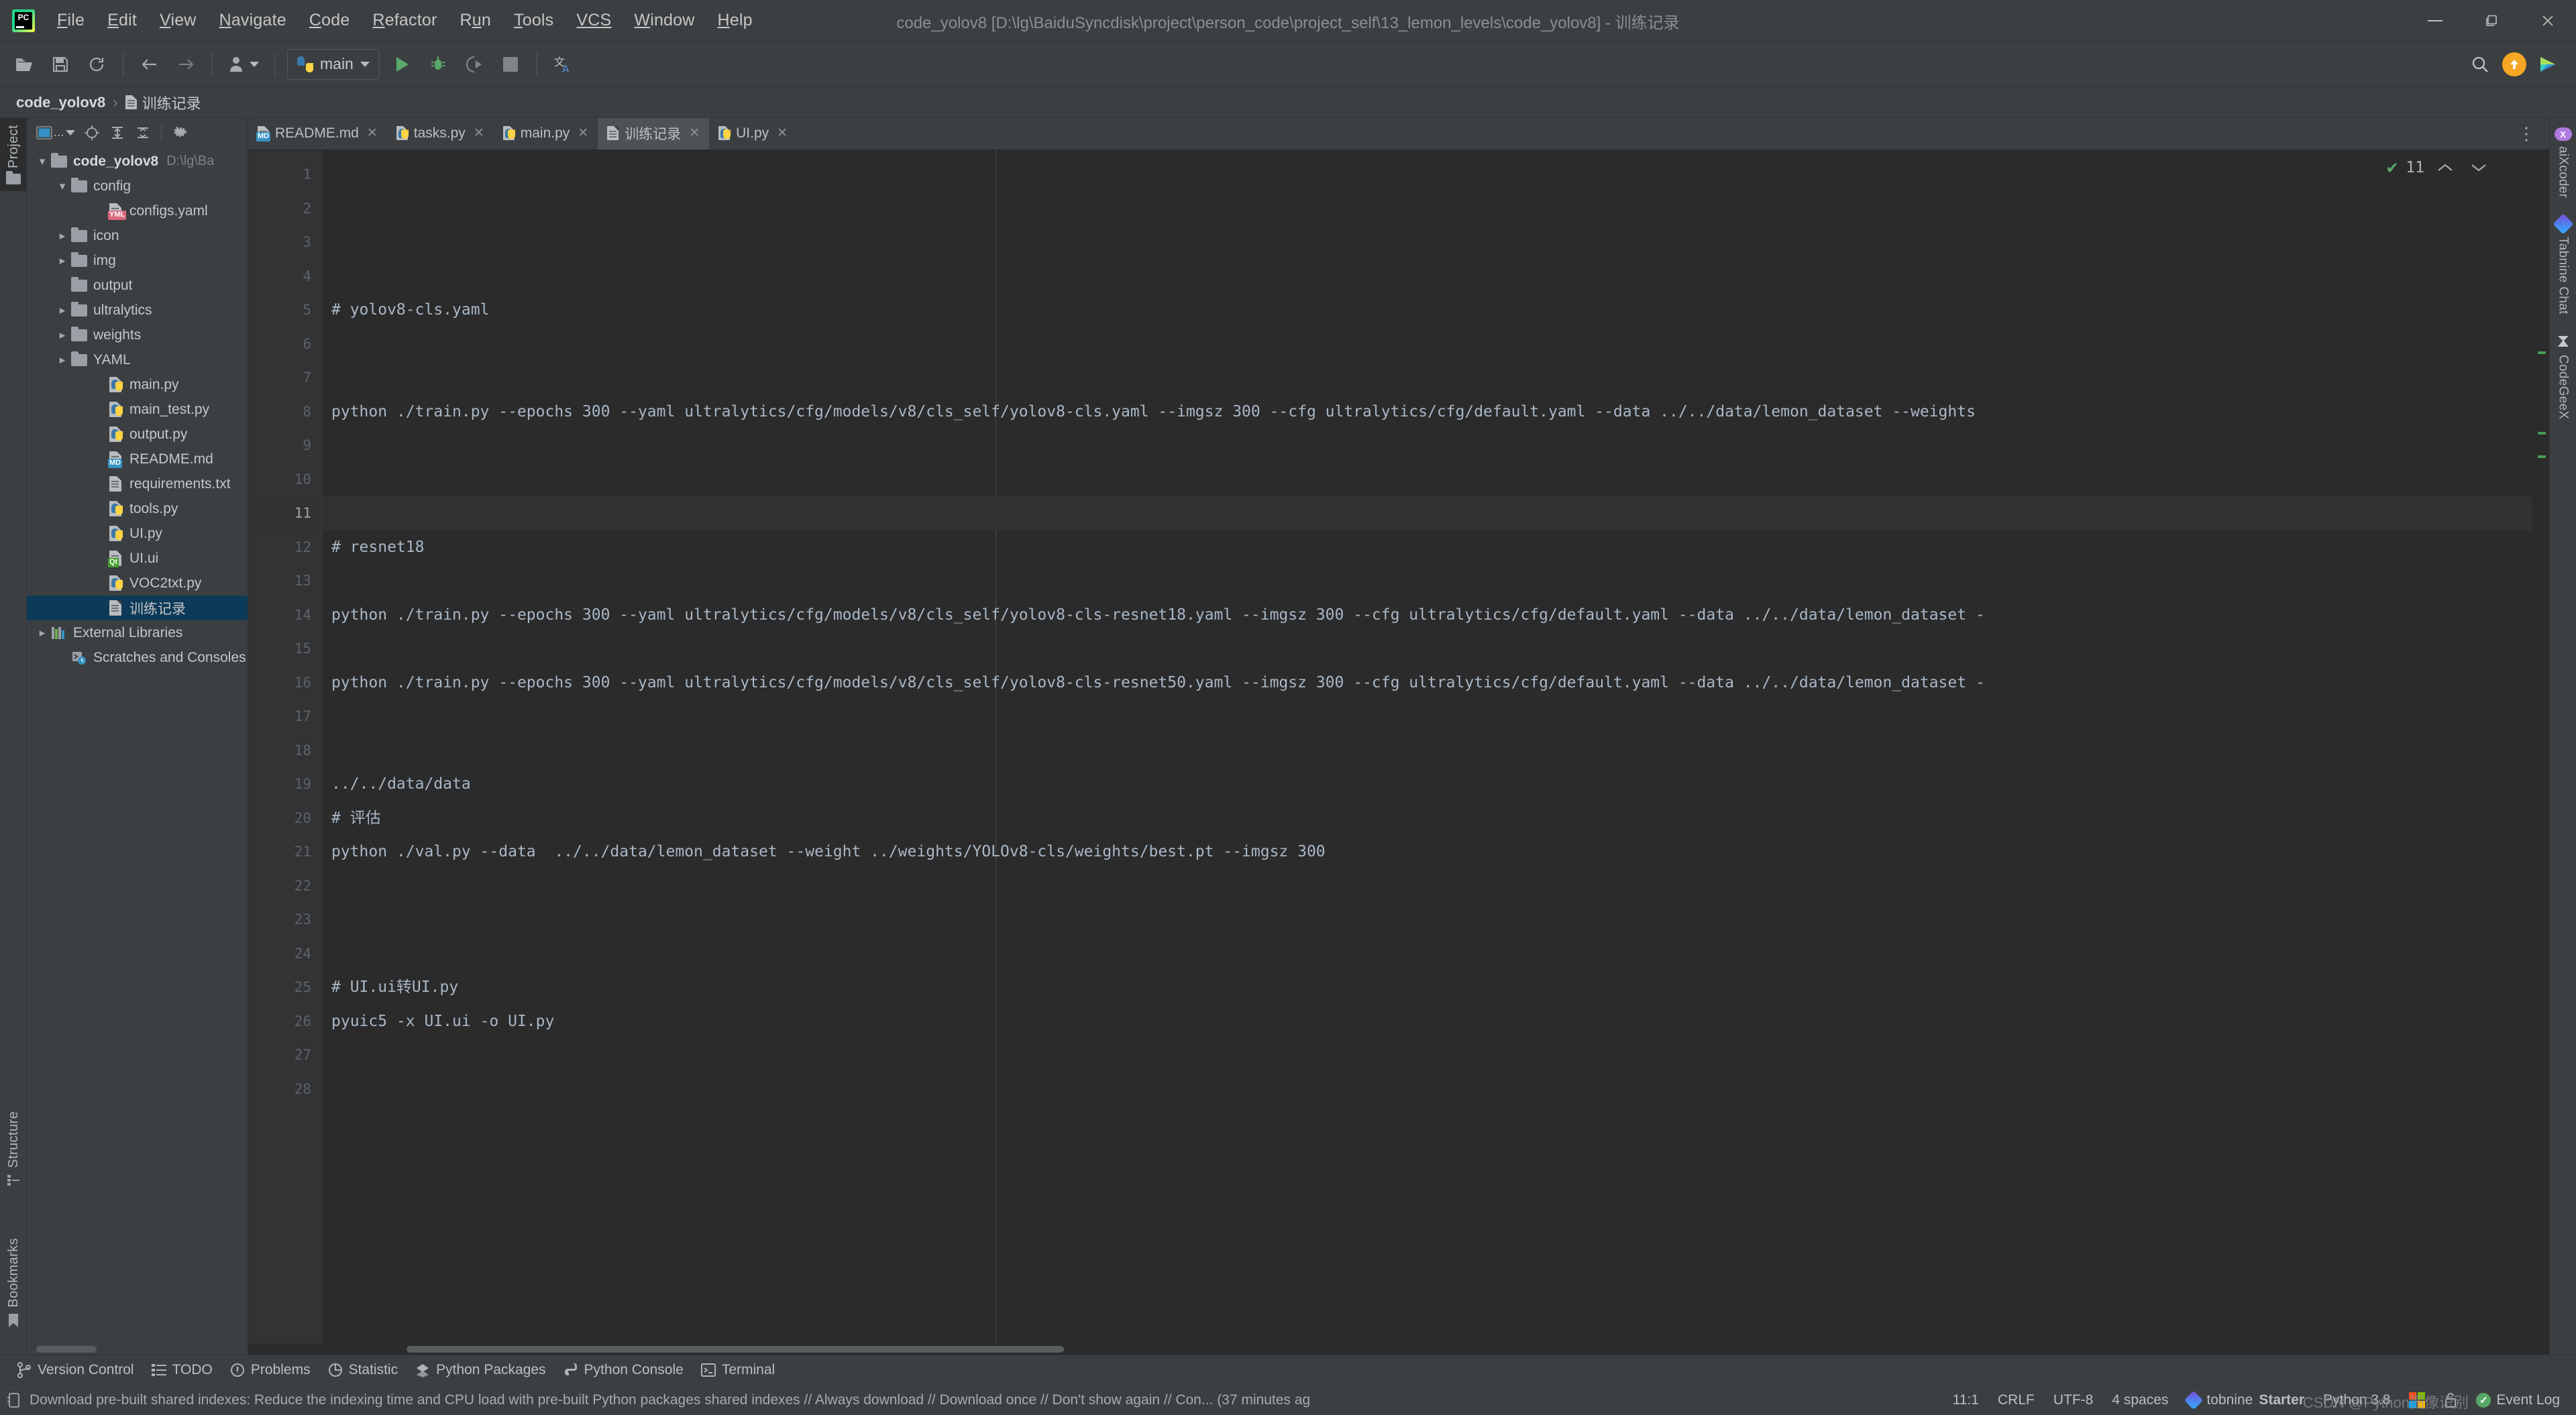 This screenshot has width=2576, height=1415. Describe the element at coordinates (137, 235) in the screenshot. I see `tree-node-icon: ▸ icon` at that location.